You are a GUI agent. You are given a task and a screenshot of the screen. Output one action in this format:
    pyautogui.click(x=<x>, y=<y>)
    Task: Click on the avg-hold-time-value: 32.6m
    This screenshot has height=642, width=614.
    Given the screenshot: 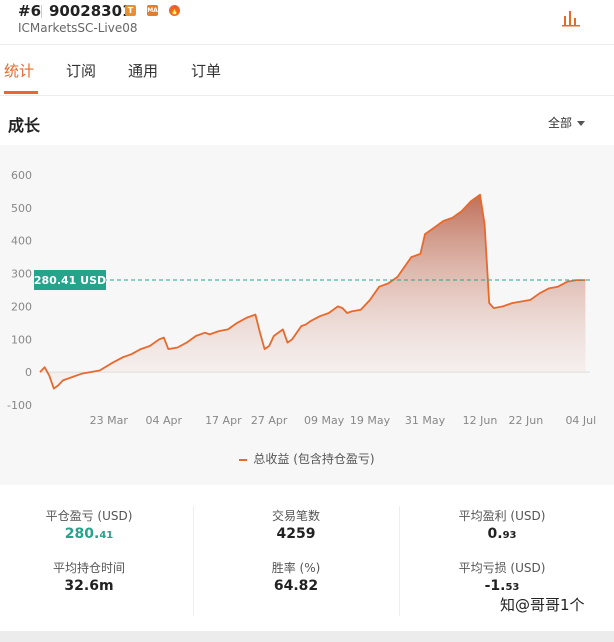 What is the action you would take?
    pyautogui.click(x=89, y=586)
    